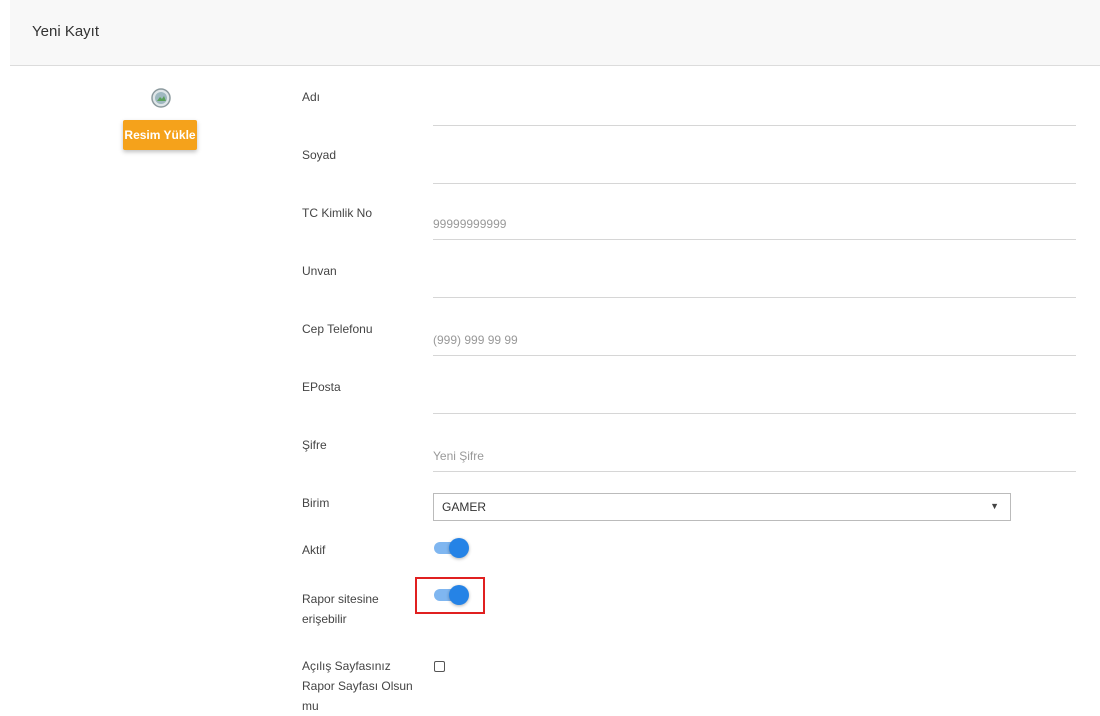 The height and width of the screenshot is (716, 1100). I want to click on mobile-phone-input, so click(754, 340).